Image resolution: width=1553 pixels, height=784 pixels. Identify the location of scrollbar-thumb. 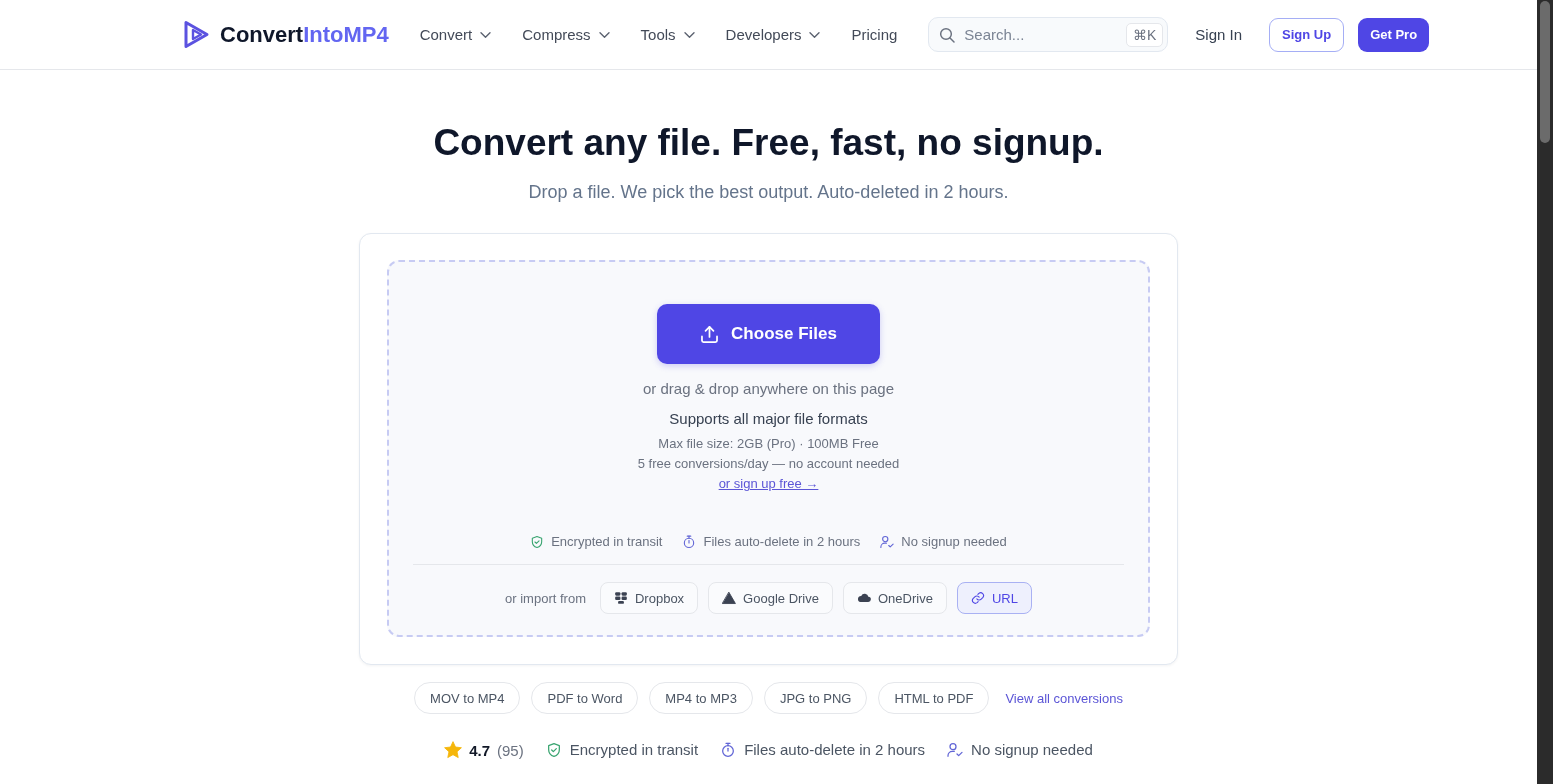
(1545, 72).